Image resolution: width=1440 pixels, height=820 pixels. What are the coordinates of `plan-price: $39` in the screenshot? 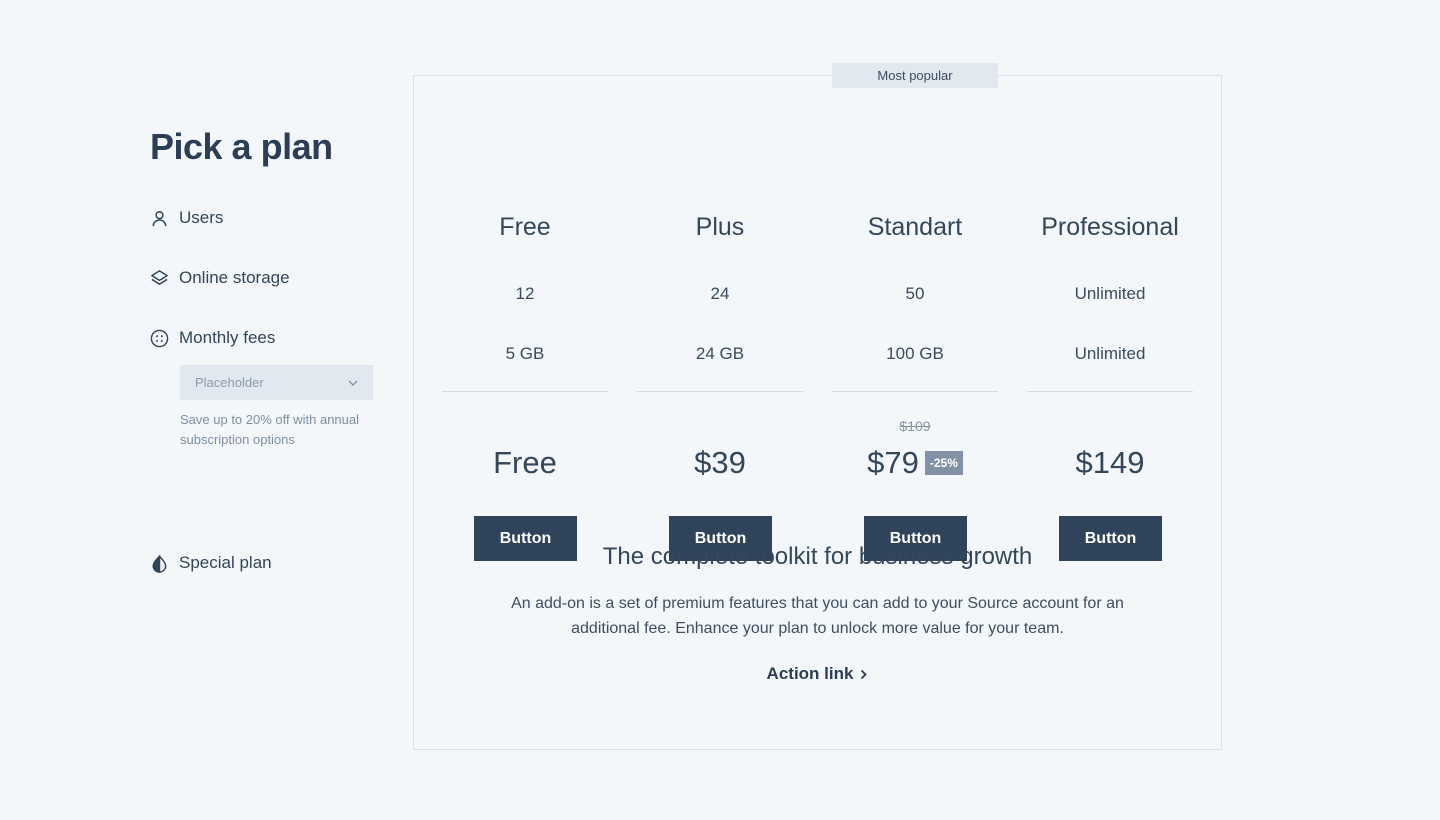 It's located at (720, 462).